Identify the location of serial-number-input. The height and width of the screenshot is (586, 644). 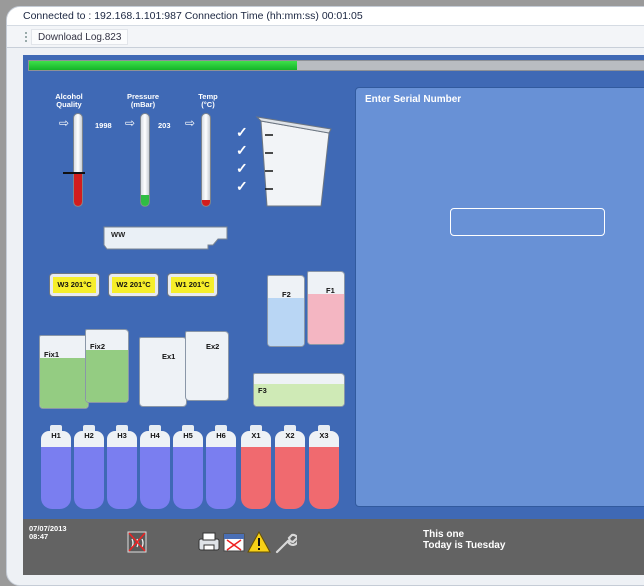
(527, 222).